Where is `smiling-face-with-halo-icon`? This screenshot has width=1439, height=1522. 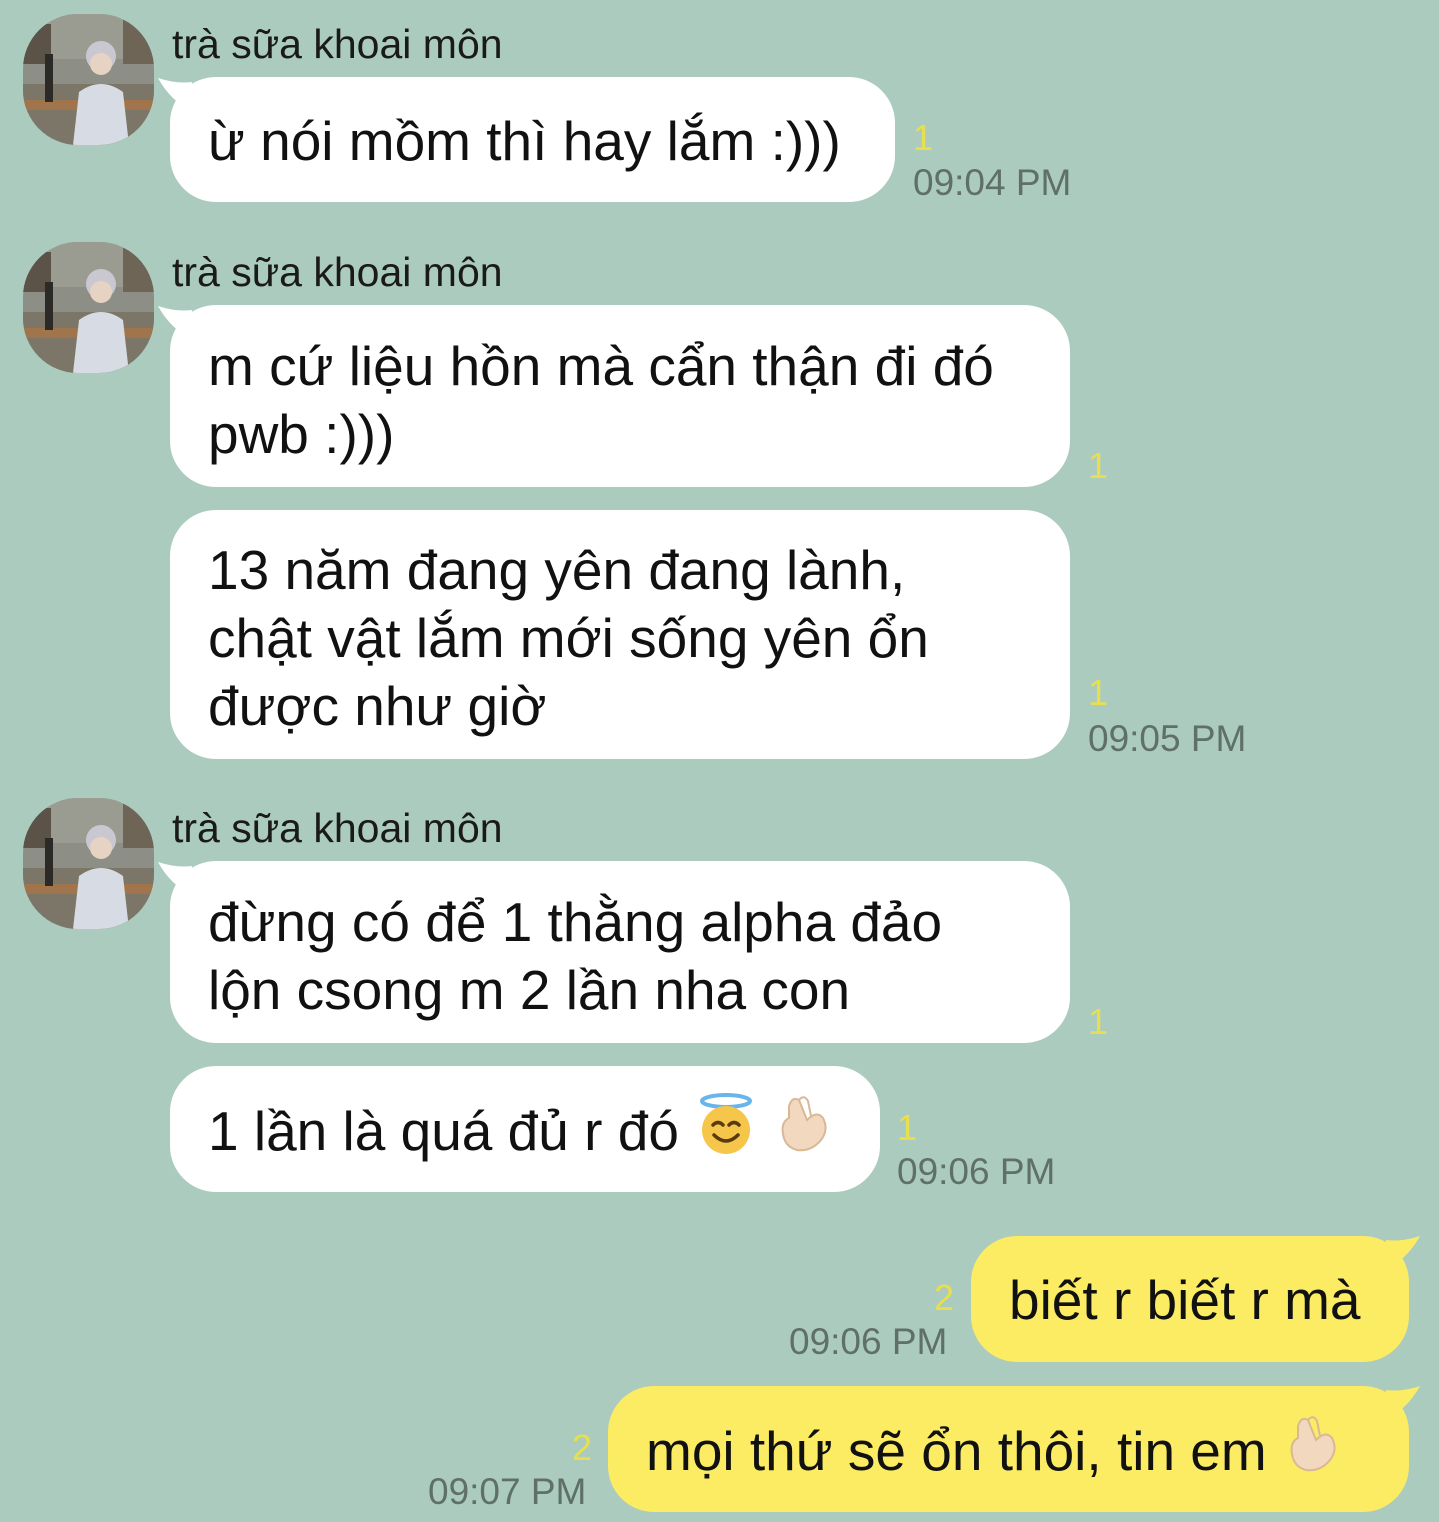
smiling-face-with-halo-icon is located at coordinates (726, 1131).